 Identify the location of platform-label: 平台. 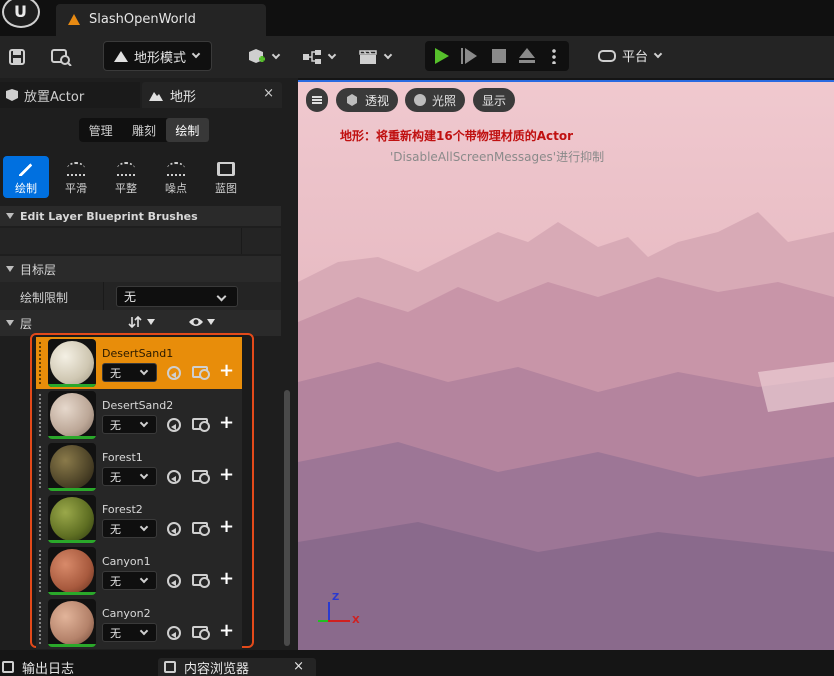
(635, 57).